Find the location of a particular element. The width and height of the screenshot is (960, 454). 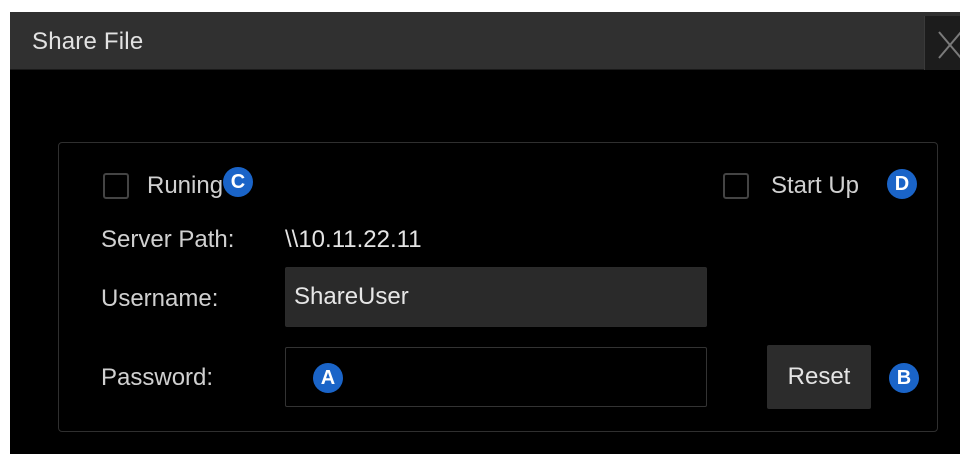

startup-checkbox is located at coordinates (736, 186).